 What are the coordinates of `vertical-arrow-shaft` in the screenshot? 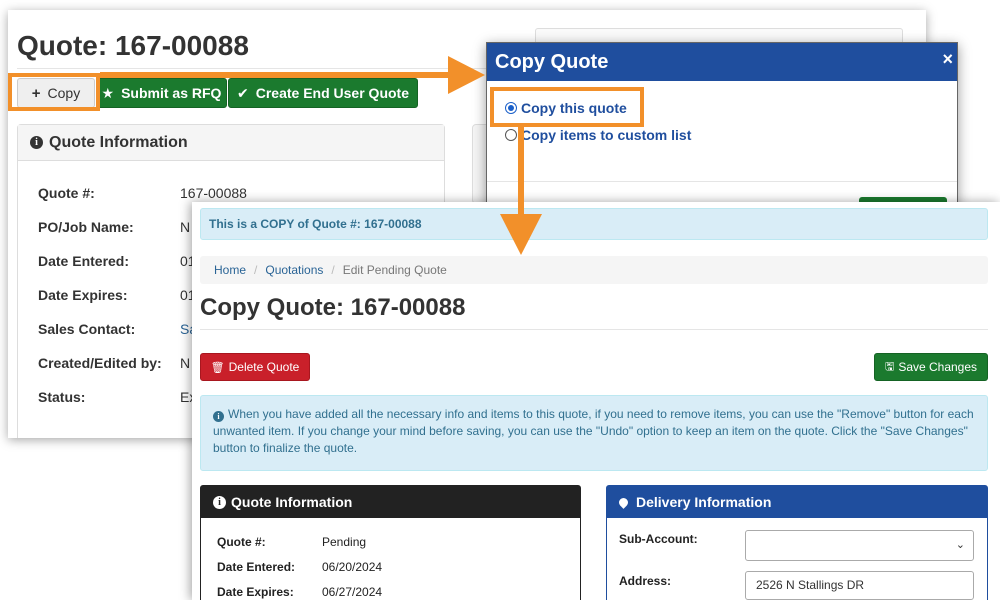 It's located at (521, 172).